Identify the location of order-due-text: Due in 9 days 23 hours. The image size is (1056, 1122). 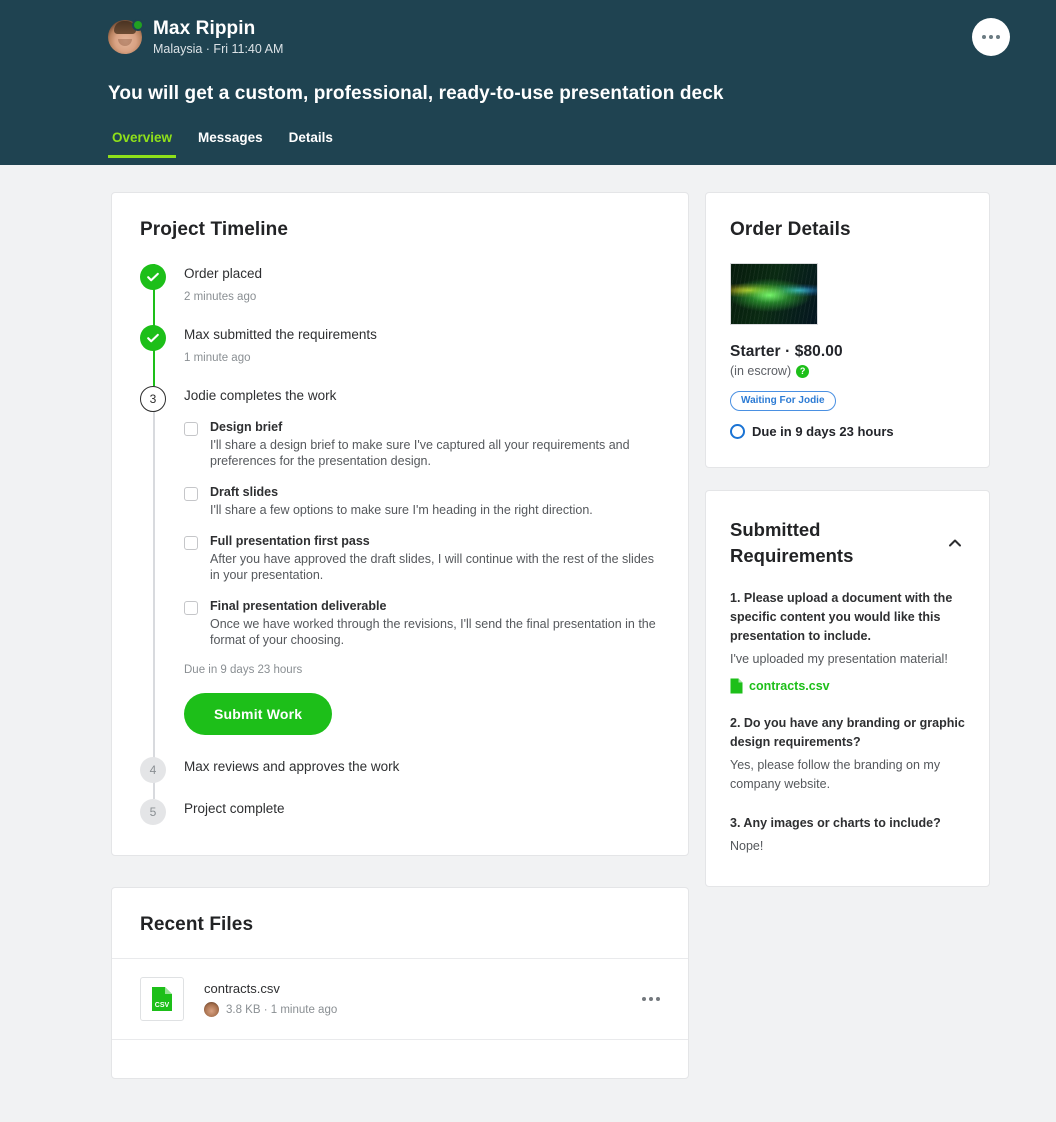
(823, 431).